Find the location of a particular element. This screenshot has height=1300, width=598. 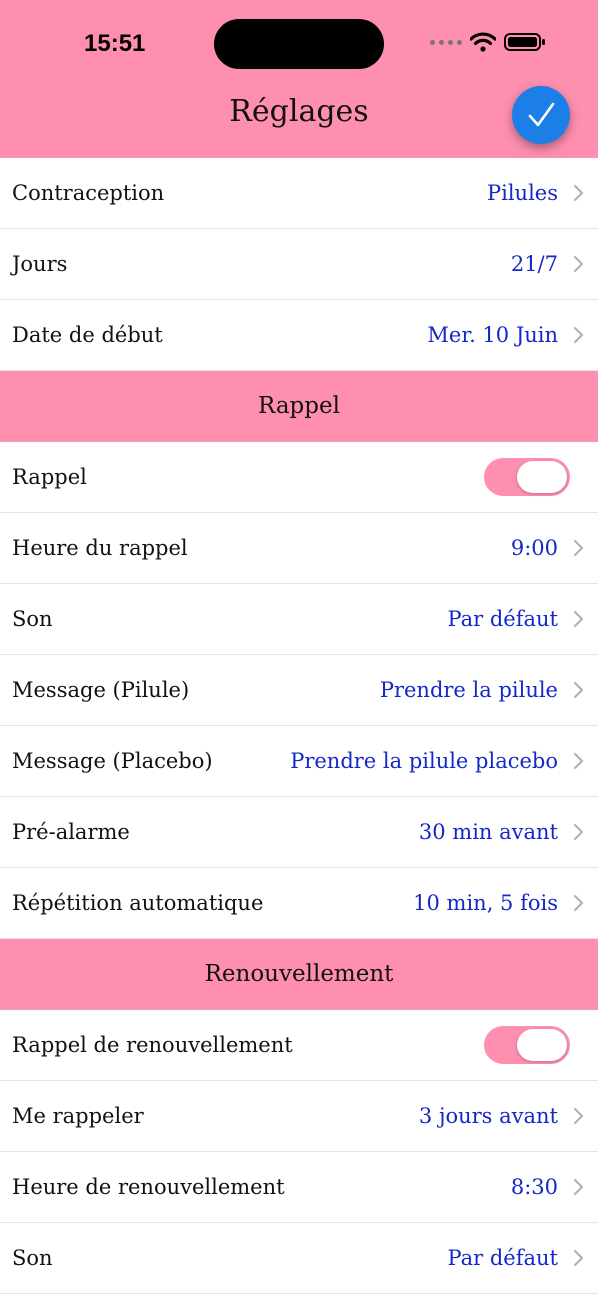

settings-row-rappel: Rappel is located at coordinates (299, 477).